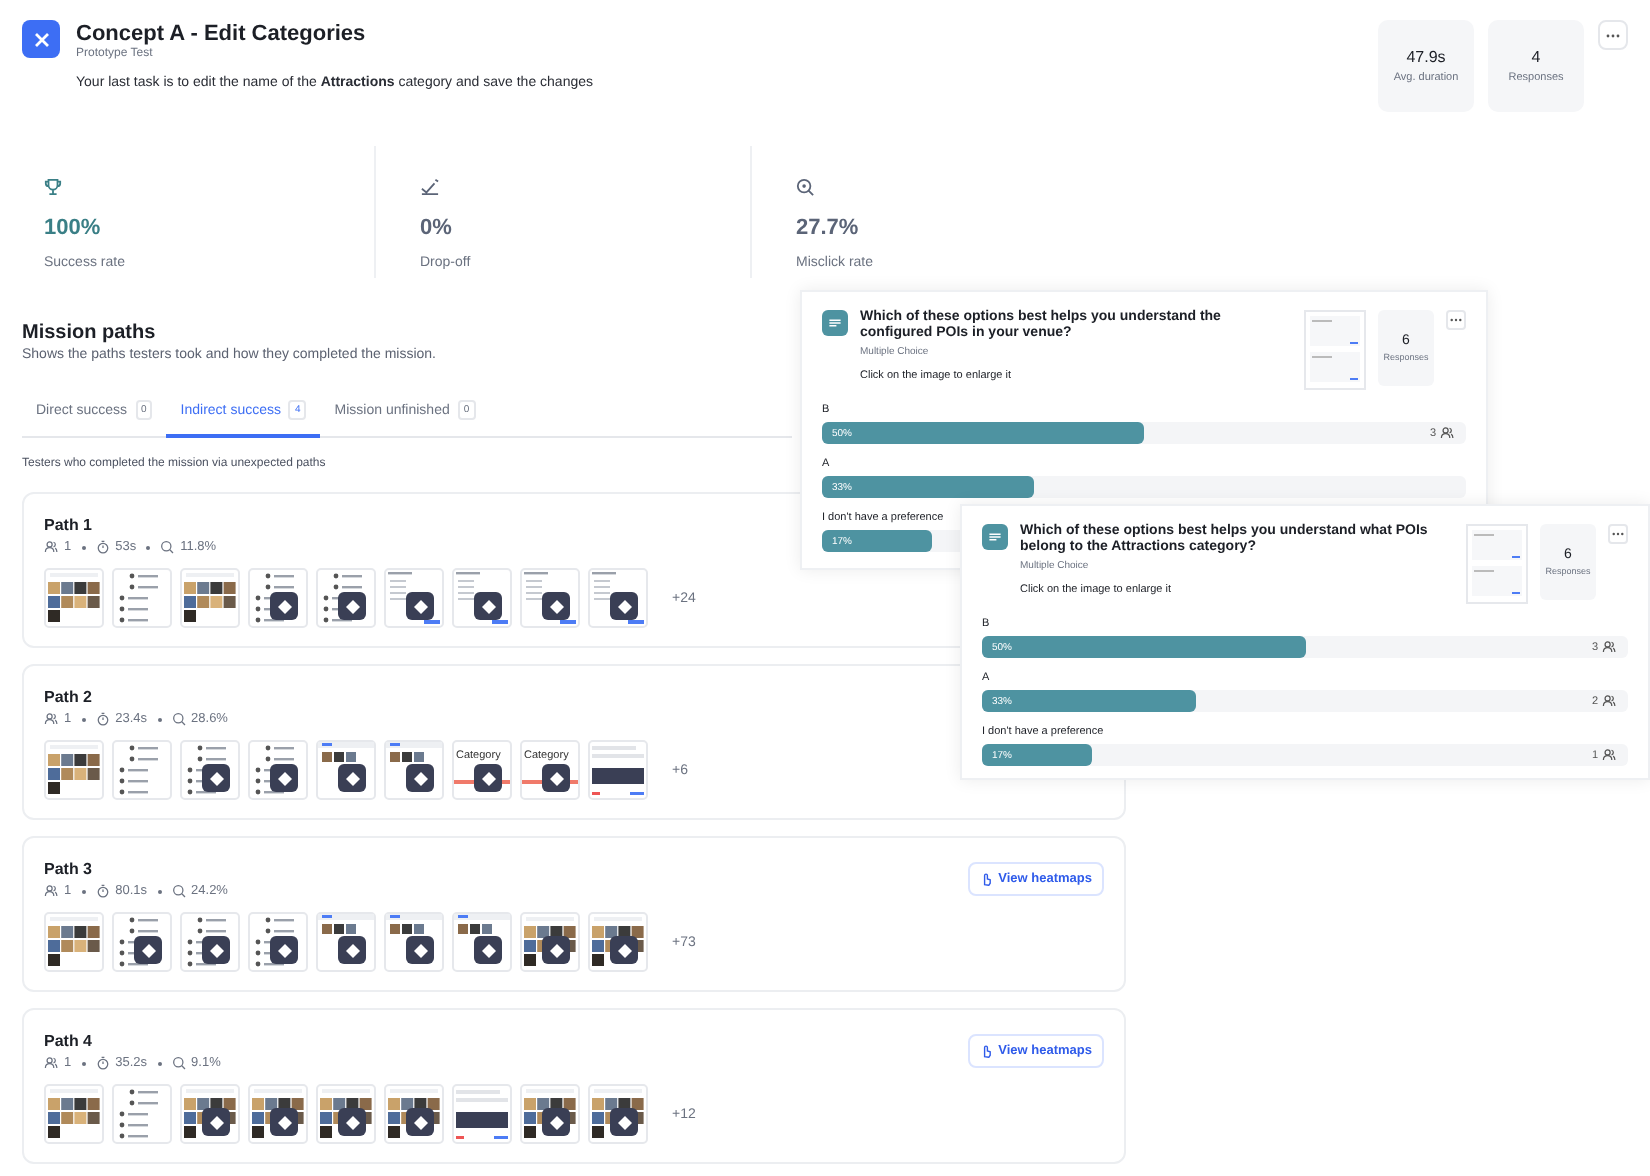  I want to click on stat-value: 4, so click(1536, 57).